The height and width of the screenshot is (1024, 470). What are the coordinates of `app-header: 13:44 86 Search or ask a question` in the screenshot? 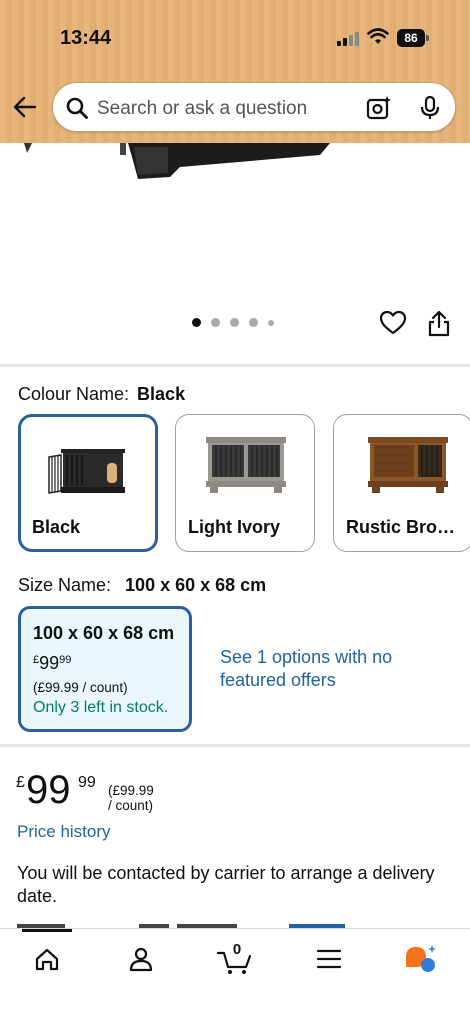 It's located at (235, 71).